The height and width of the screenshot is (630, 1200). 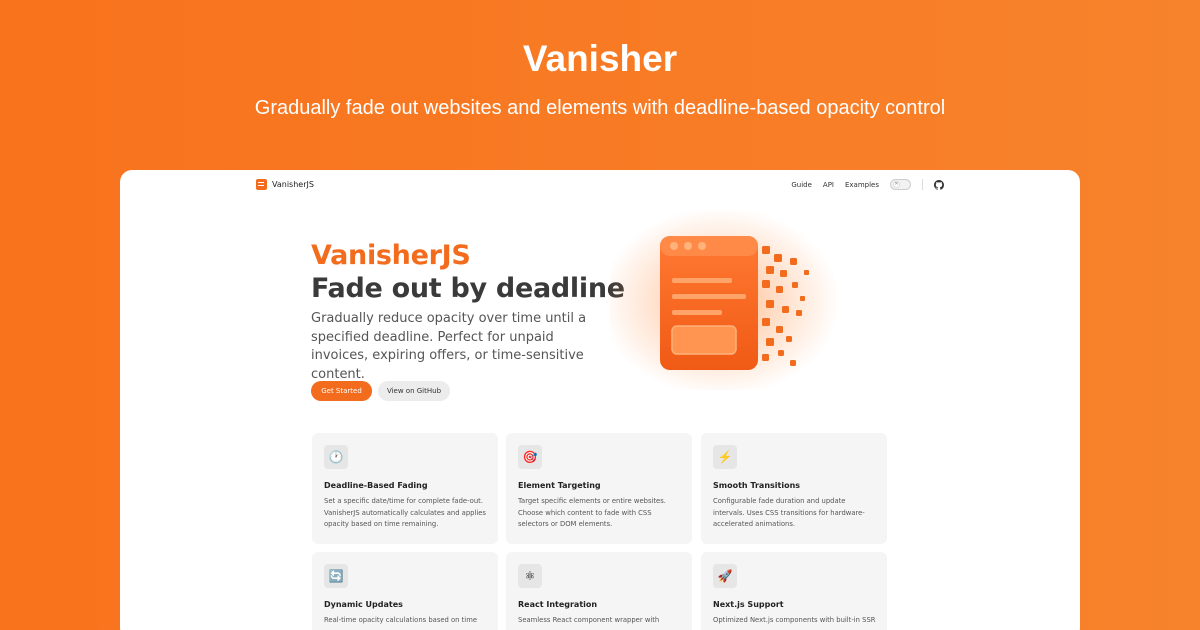 What do you see at coordinates (363, 604) in the screenshot?
I see `feature-title: Dynamic Updates` at bounding box center [363, 604].